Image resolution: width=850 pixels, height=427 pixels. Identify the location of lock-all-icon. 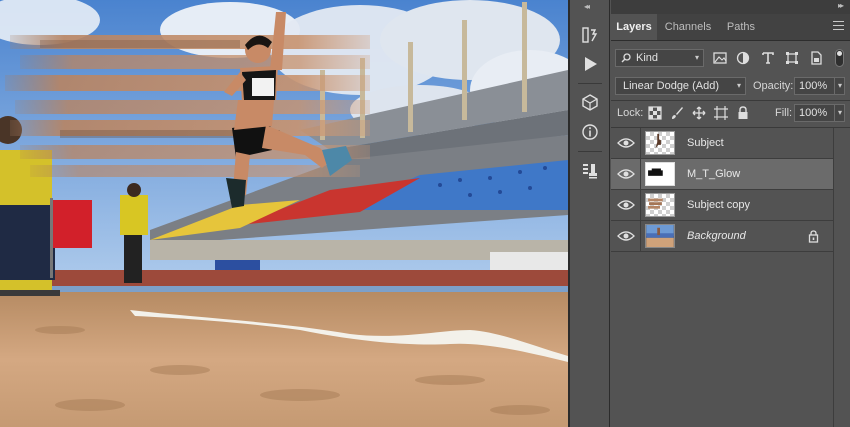
(743, 113).